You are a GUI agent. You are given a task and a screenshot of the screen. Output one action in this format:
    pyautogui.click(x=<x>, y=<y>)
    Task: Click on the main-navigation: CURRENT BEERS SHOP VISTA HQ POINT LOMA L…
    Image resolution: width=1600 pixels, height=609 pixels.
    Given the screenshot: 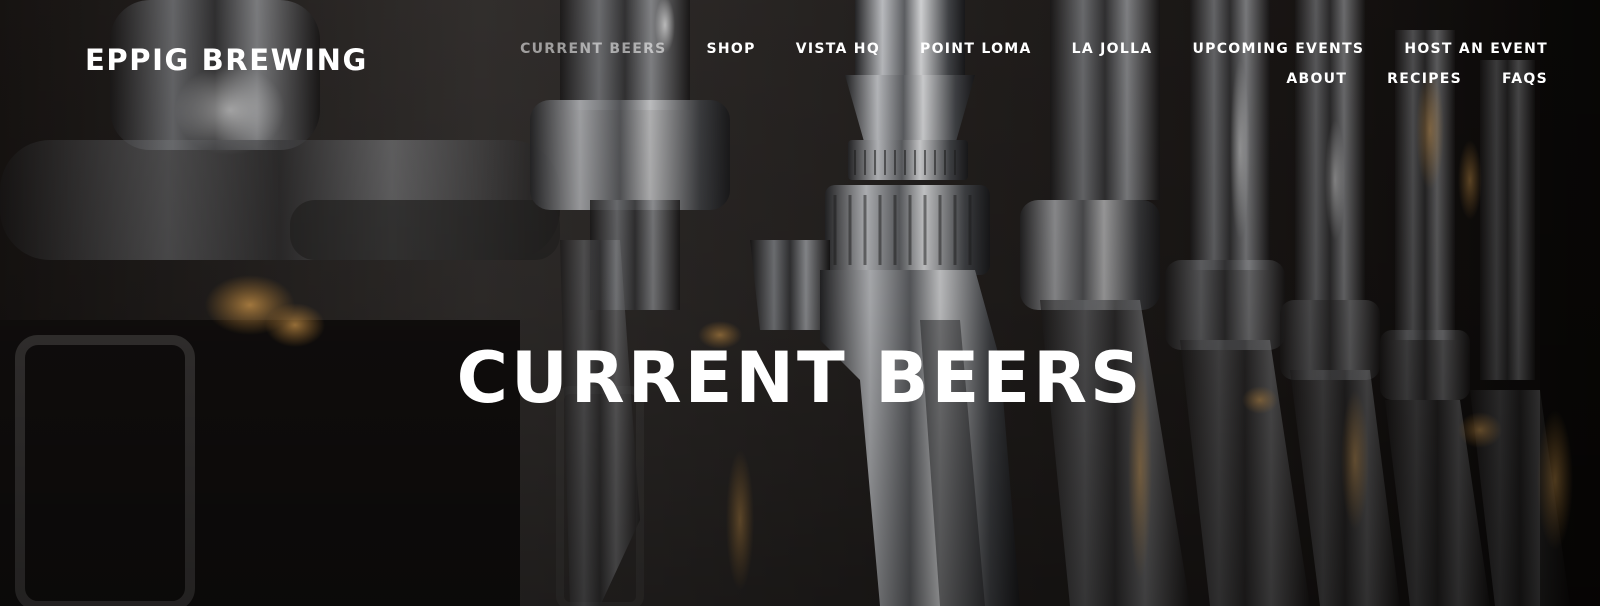 What is the action you would take?
    pyautogui.click(x=1028, y=64)
    